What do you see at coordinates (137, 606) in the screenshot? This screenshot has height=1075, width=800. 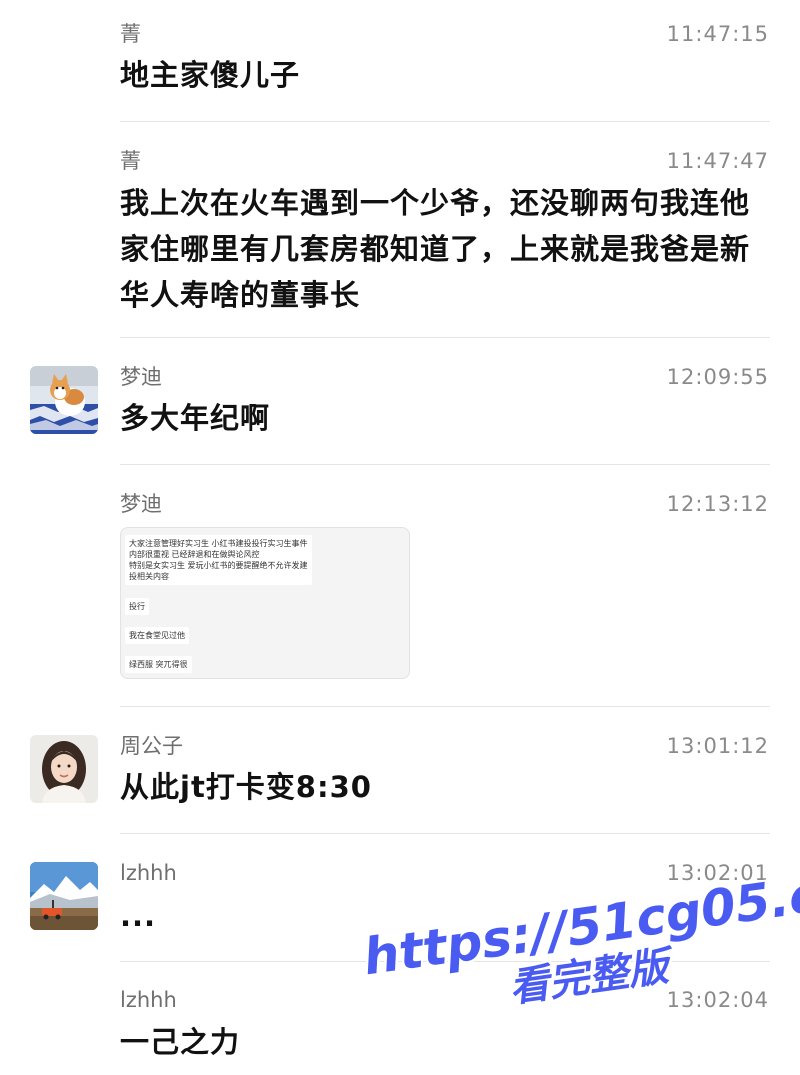 I see `chat-bubble: 投行` at bounding box center [137, 606].